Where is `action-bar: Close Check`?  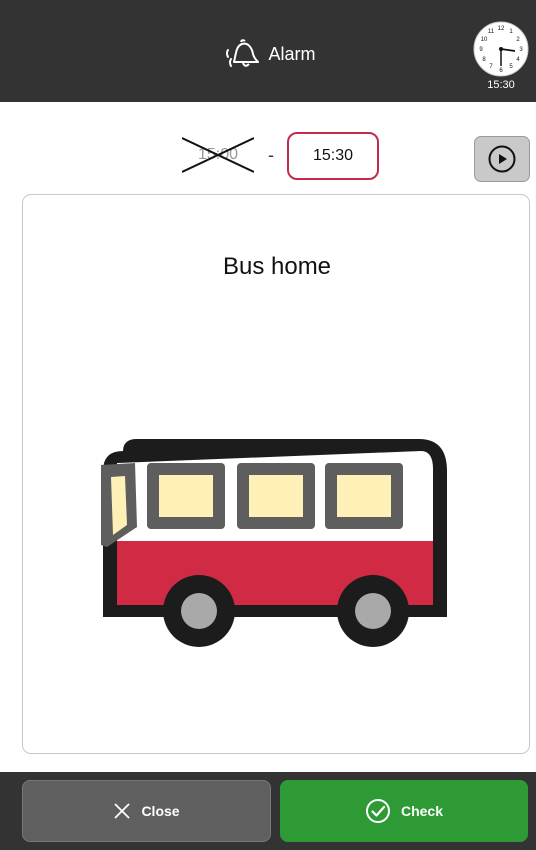 action-bar: Close Check is located at coordinates (268, 811).